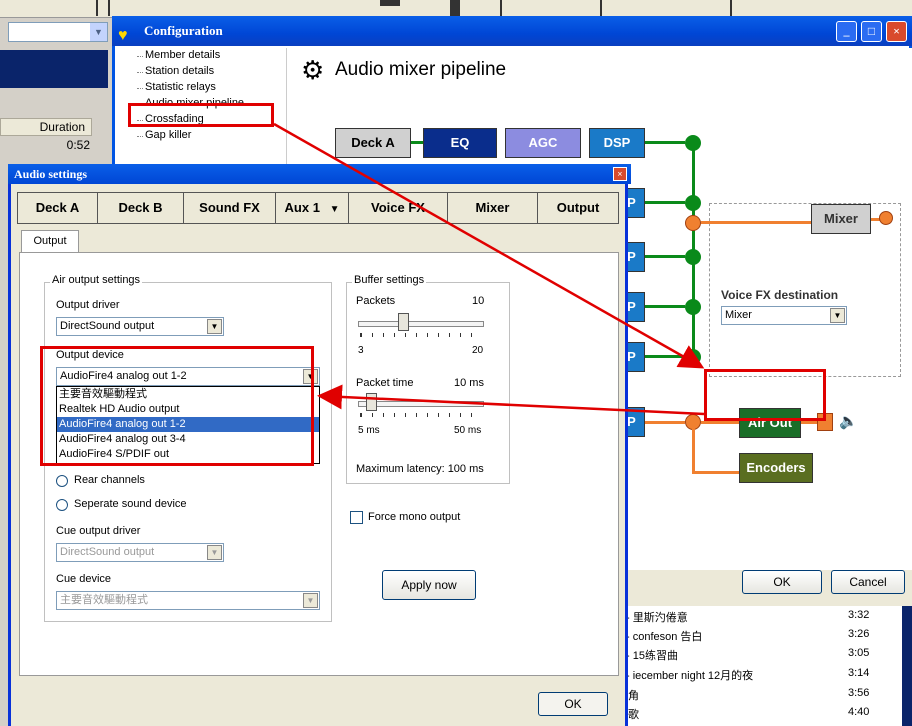 This screenshot has height=726, width=912. What do you see at coordinates (96, 280) in the screenshot?
I see `air-output-group-label: Air output settings` at bounding box center [96, 280].